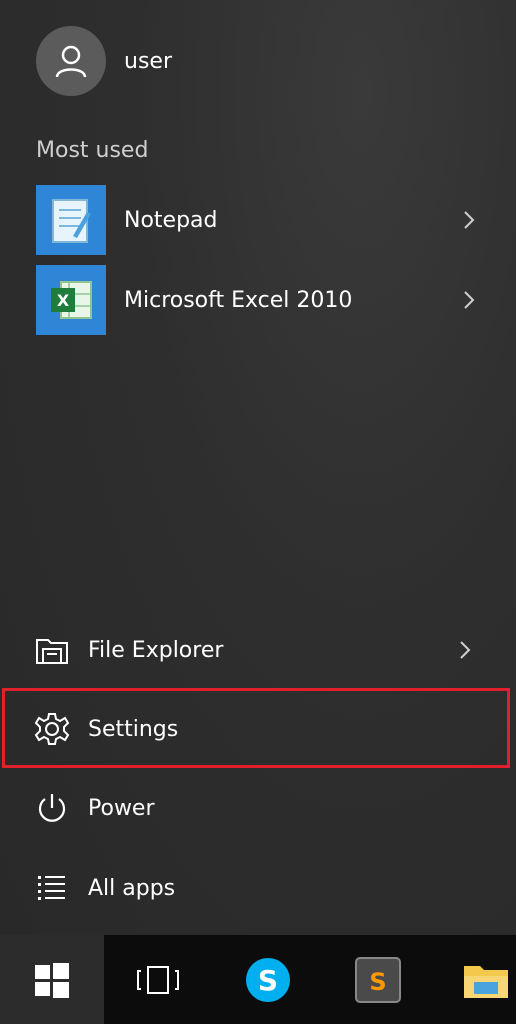  What do you see at coordinates (256, 728) in the screenshot?
I see `settings-highlight-box` at bounding box center [256, 728].